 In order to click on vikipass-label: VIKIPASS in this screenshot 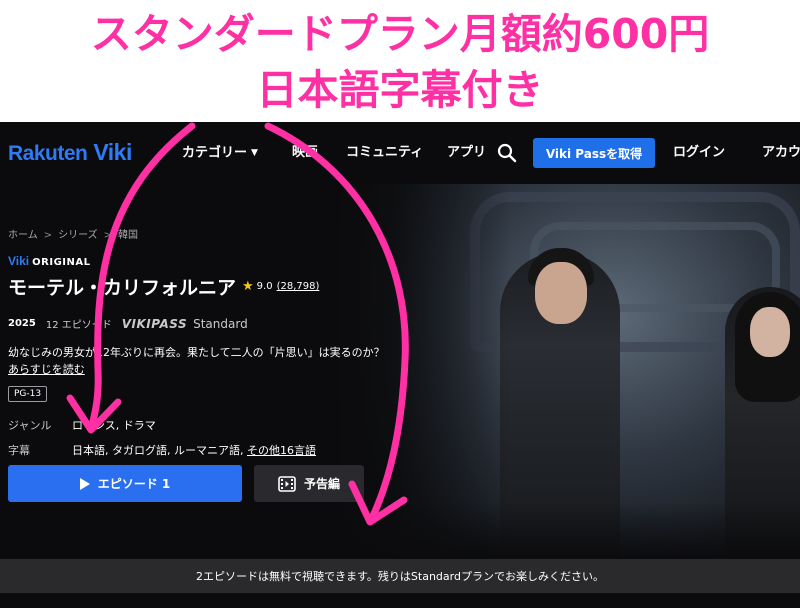, I will do `click(154, 323)`.